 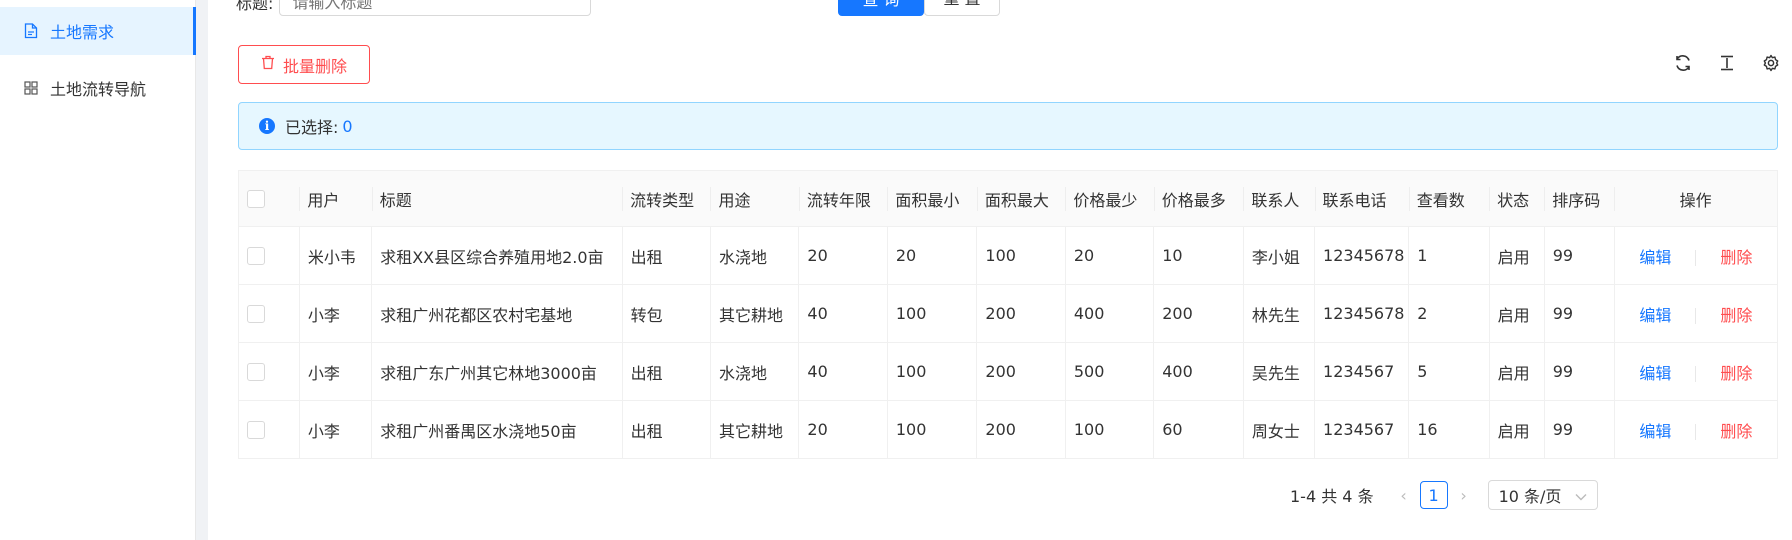 What do you see at coordinates (98, 270) in the screenshot?
I see `sidebar: 土地需求 土地流转导航` at bounding box center [98, 270].